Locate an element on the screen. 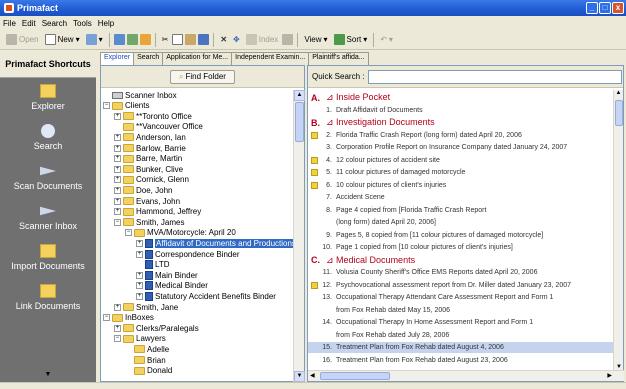 This screenshot has width=626, height=389. shortcut-link-documents: Link Documents is located at coordinates (48, 297).